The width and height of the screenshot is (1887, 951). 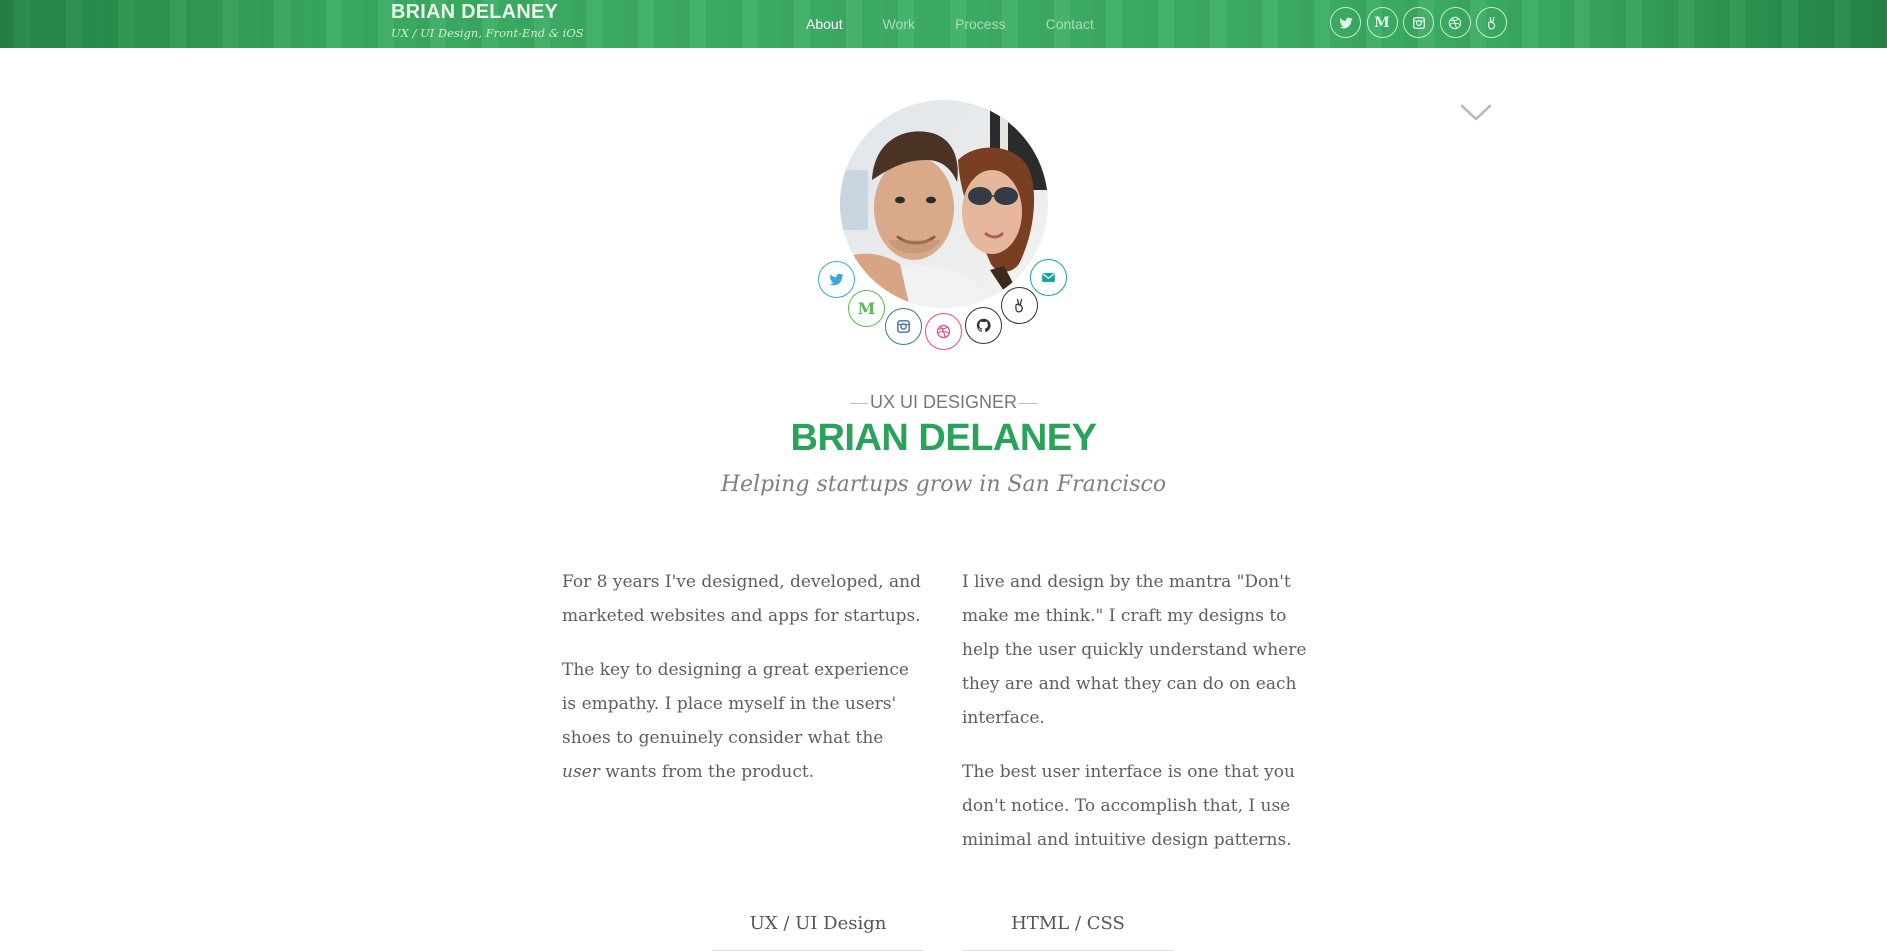 What do you see at coordinates (944, 204) in the screenshot?
I see `profile-photo` at bounding box center [944, 204].